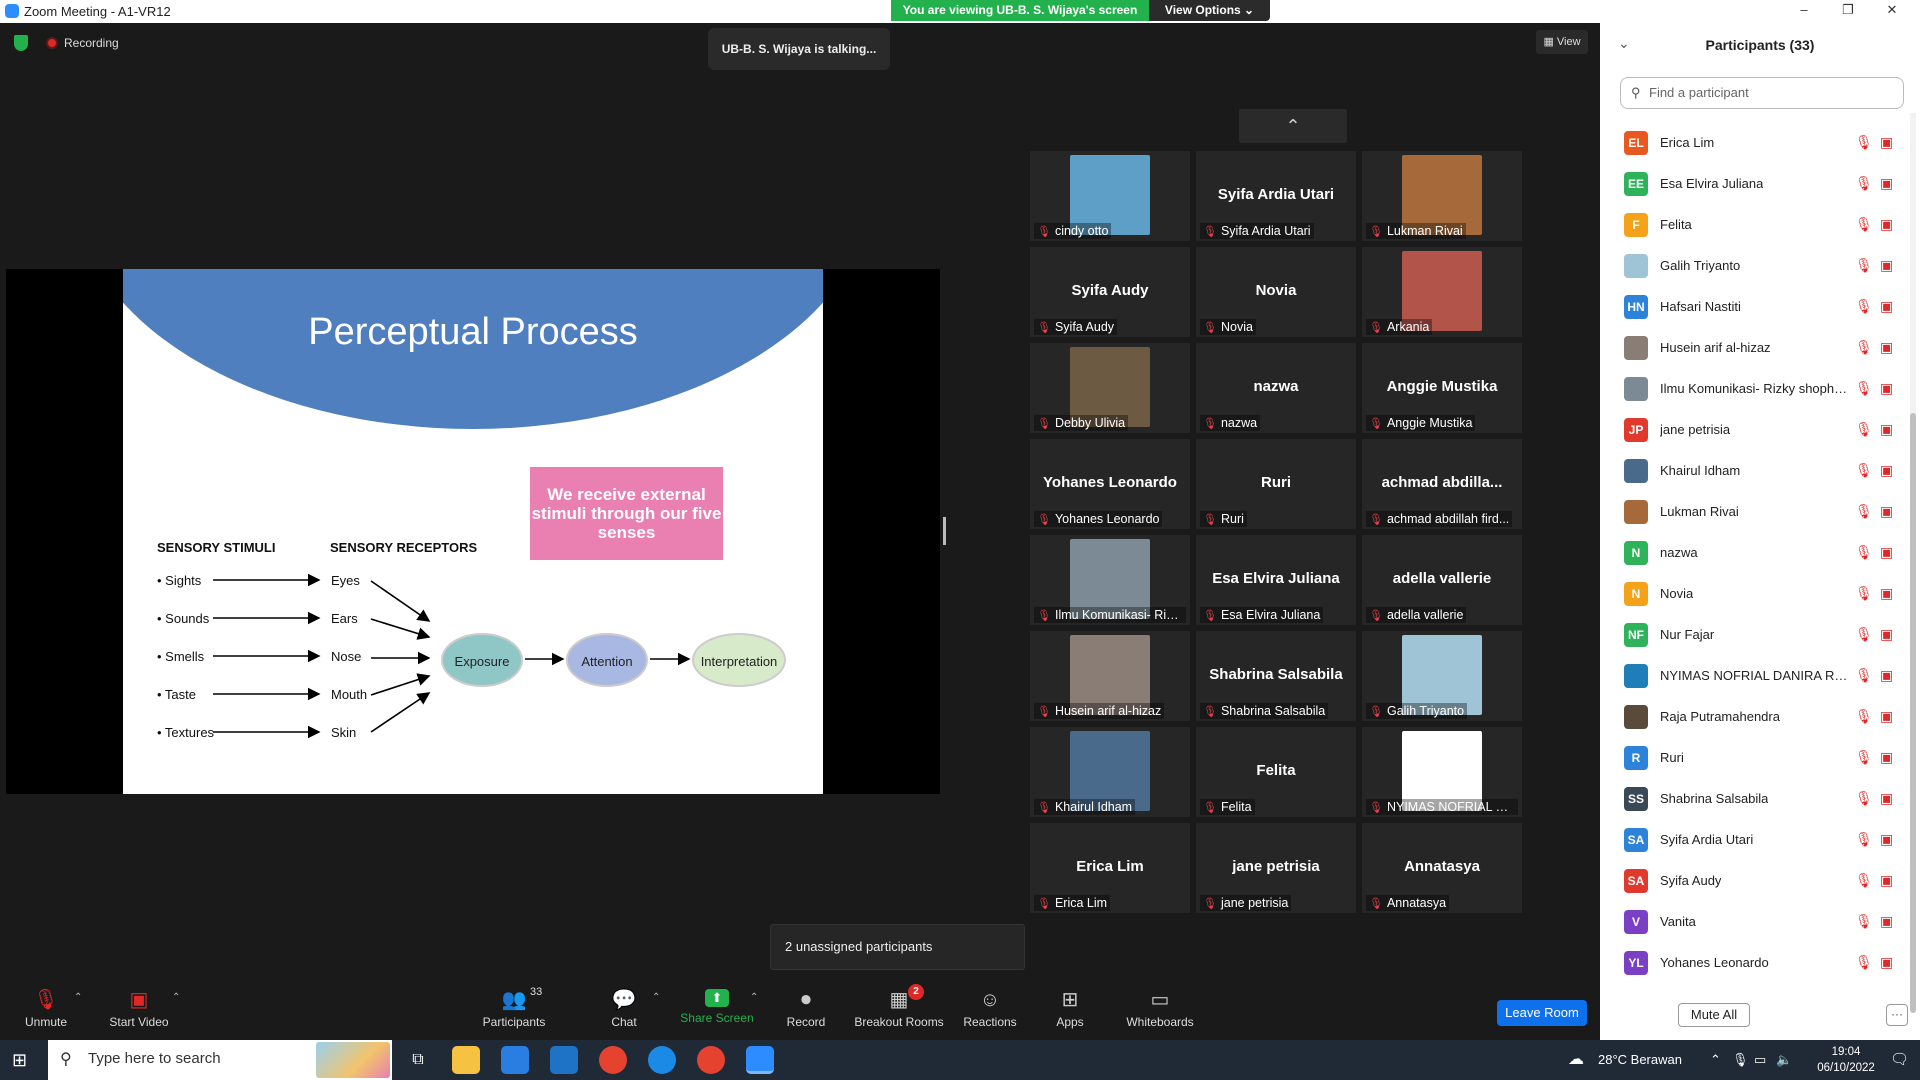 This screenshot has height=1080, width=1920. What do you see at coordinates (564, 1060) in the screenshot?
I see `mail-icon` at bounding box center [564, 1060].